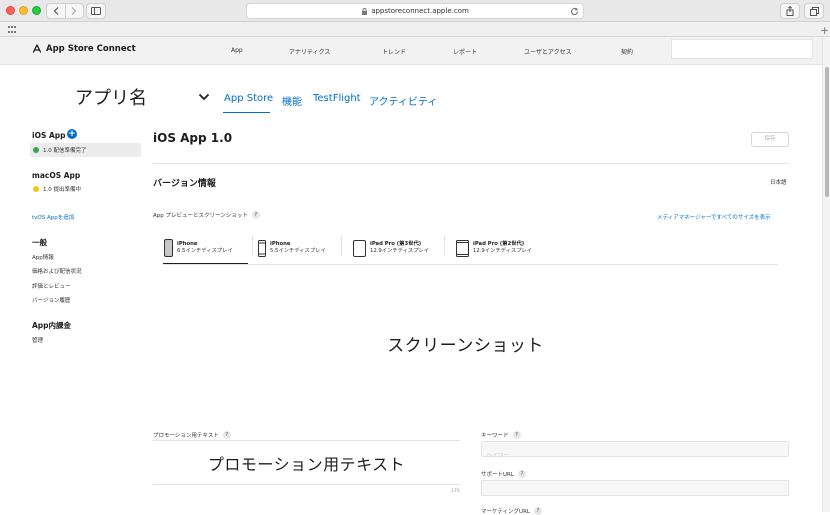  I want to click on device-tab-iphone-55: iPhone 5.5インチディスプレイ, so click(292, 248).